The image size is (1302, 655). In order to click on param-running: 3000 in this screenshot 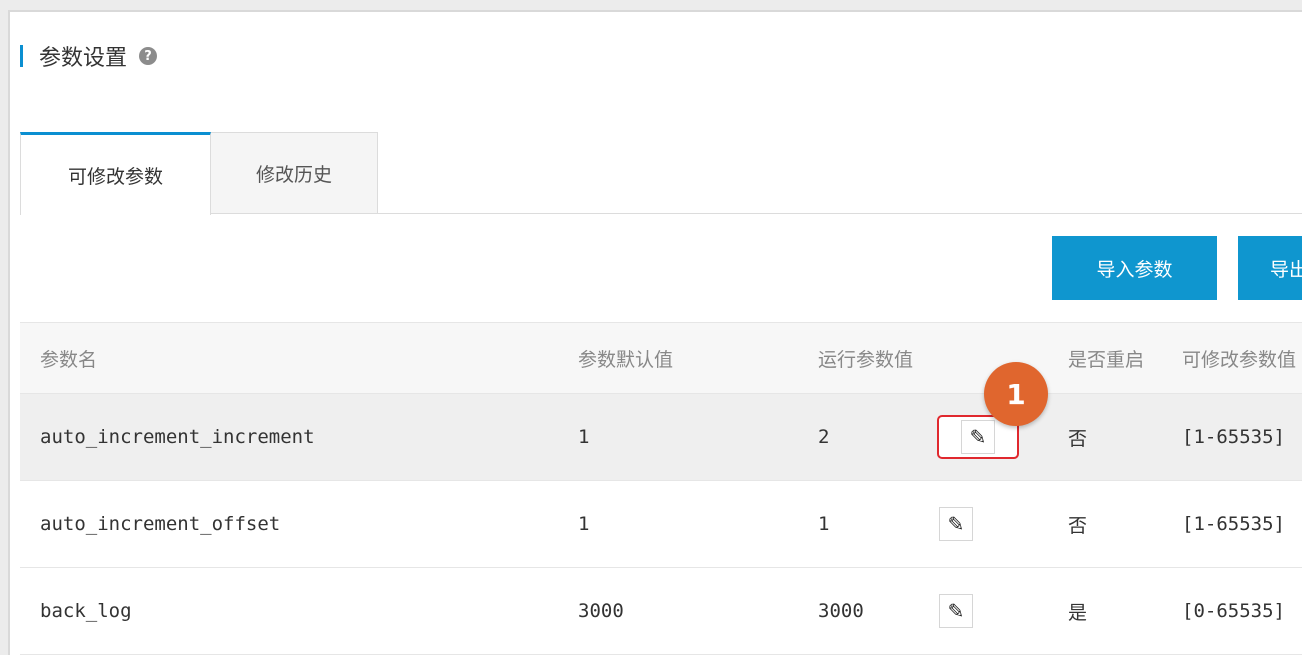, I will do `click(841, 611)`.